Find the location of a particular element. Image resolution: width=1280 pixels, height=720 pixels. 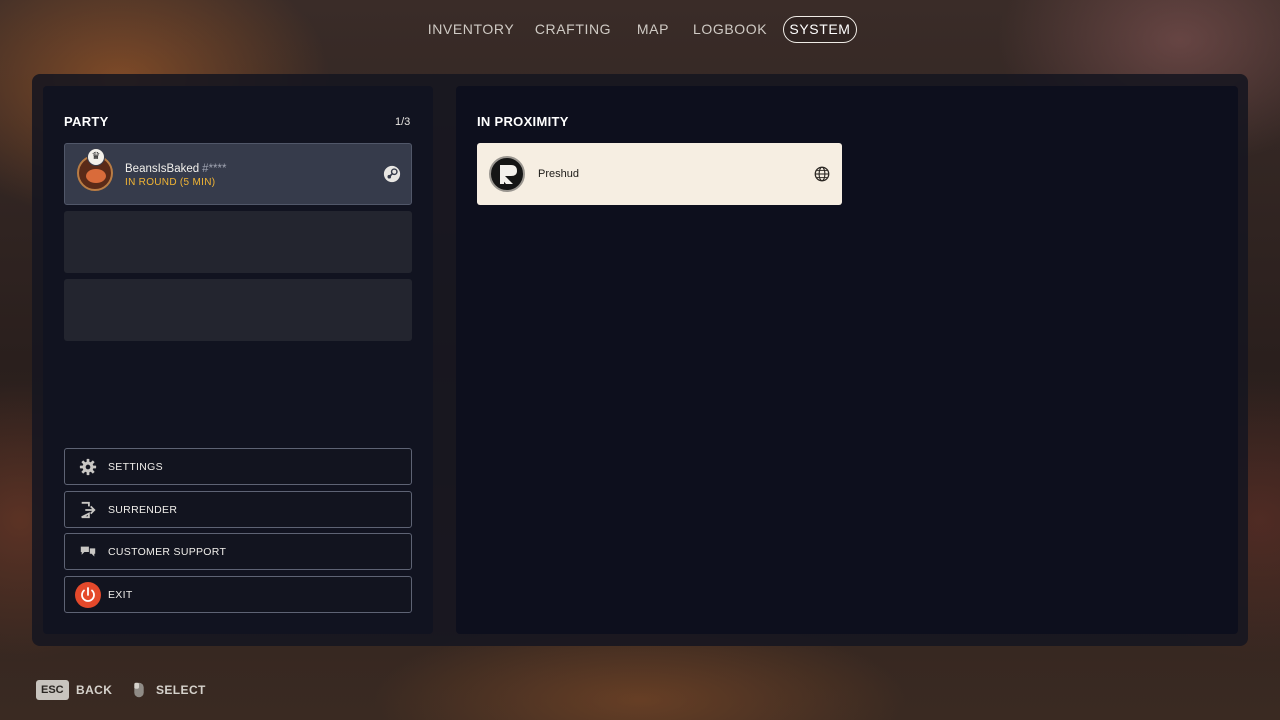

player-logo-icon is located at coordinates (508, 174).